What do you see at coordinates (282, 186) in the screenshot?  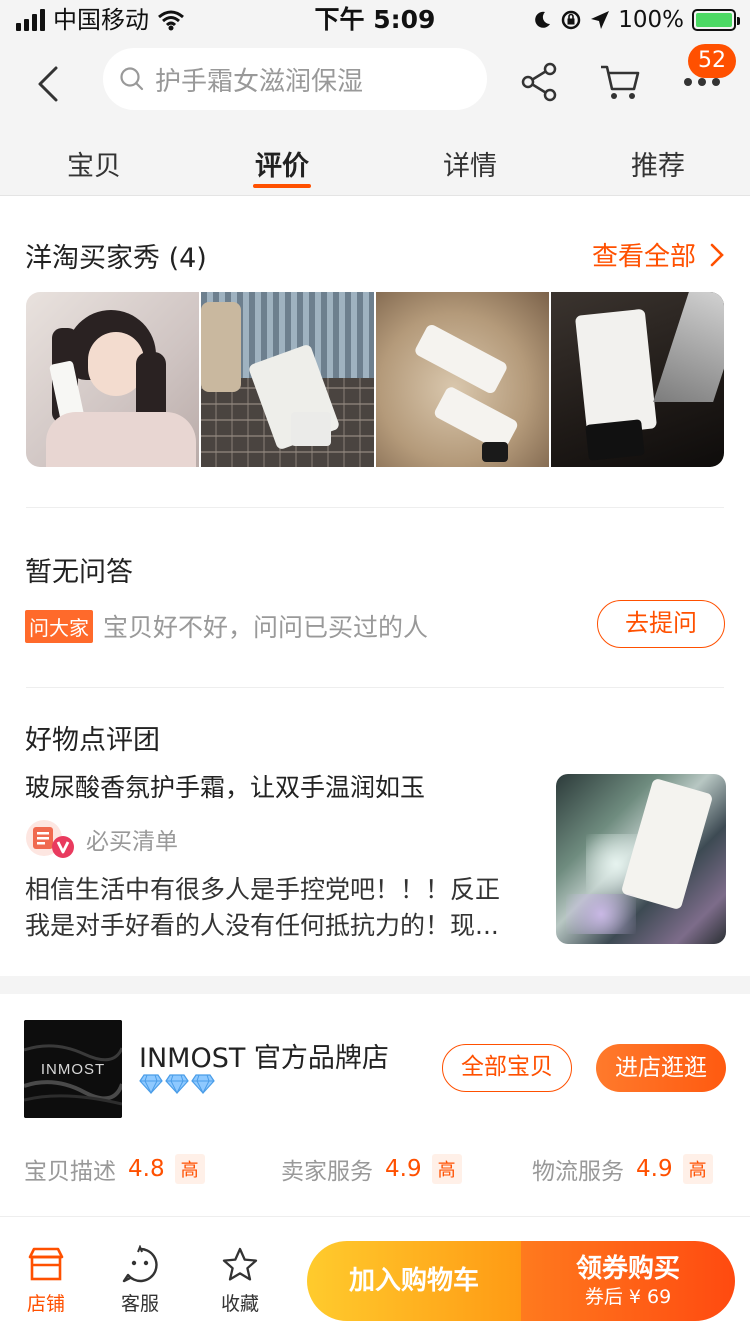 I see `active-tab-indicator` at bounding box center [282, 186].